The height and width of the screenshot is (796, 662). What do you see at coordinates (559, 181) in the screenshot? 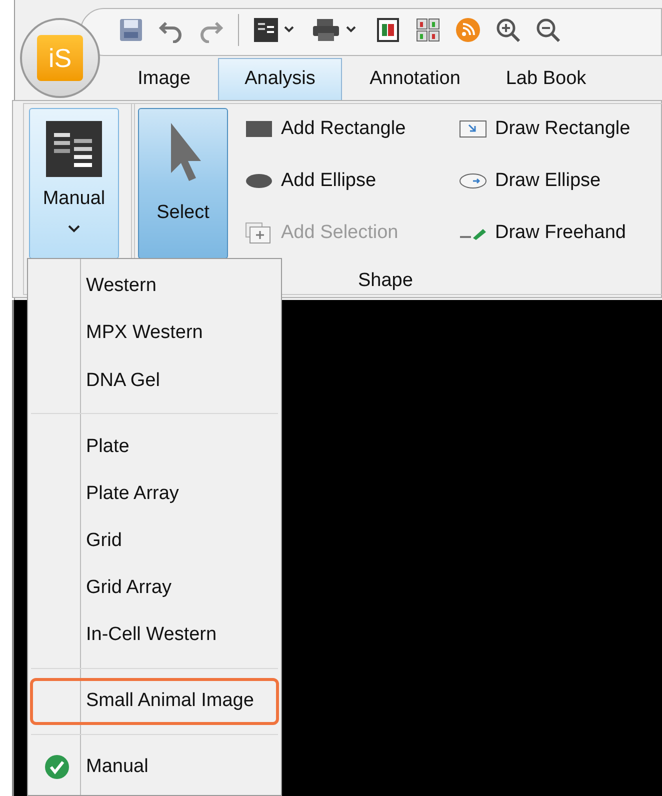
I see `tool-button: Draw Ellipse` at bounding box center [559, 181].